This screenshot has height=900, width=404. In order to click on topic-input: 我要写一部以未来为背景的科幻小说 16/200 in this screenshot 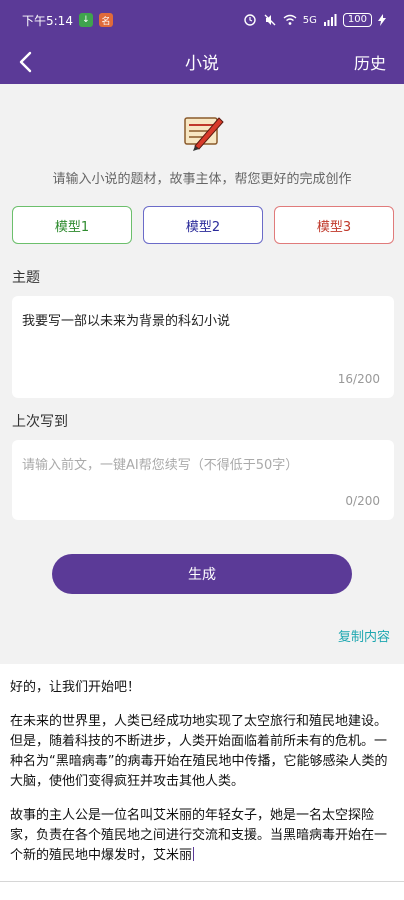, I will do `click(203, 347)`.